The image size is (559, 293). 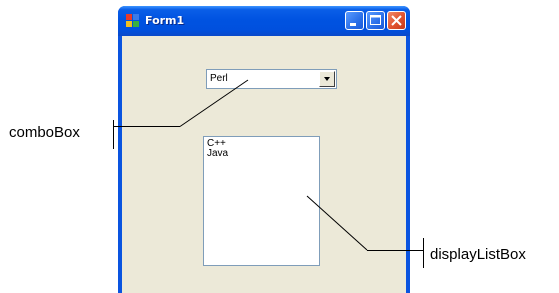 I want to click on combo-callout-pointer, so click(x=214, y=103).